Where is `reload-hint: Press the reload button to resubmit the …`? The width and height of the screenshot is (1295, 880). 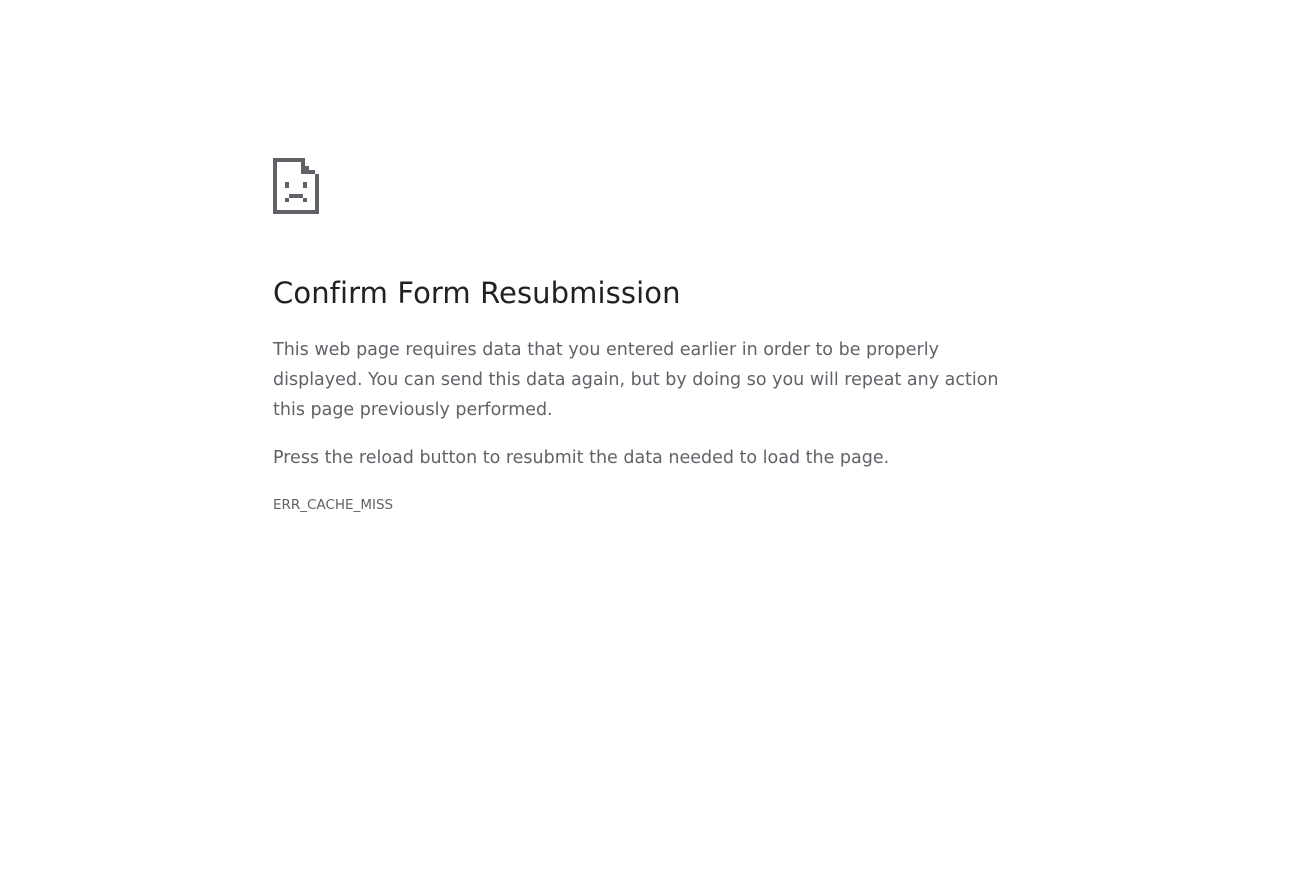
reload-hint: Press the reload button to resubmit the … is located at coordinates (581, 458).